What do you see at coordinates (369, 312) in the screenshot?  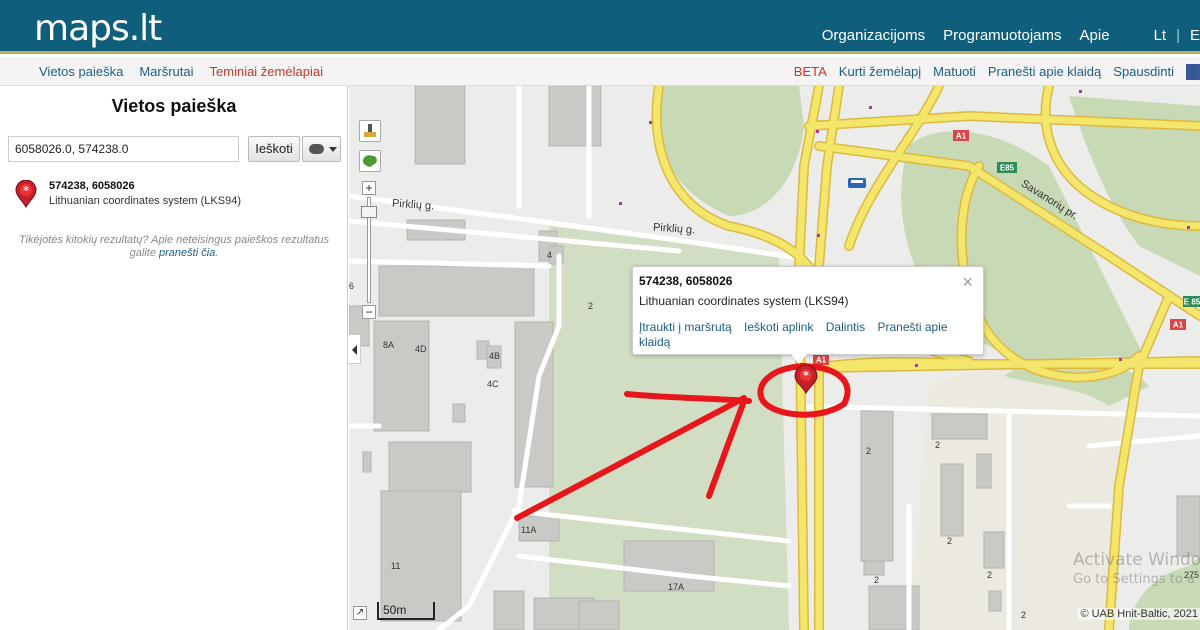 I see `zoom-out-button: −` at bounding box center [369, 312].